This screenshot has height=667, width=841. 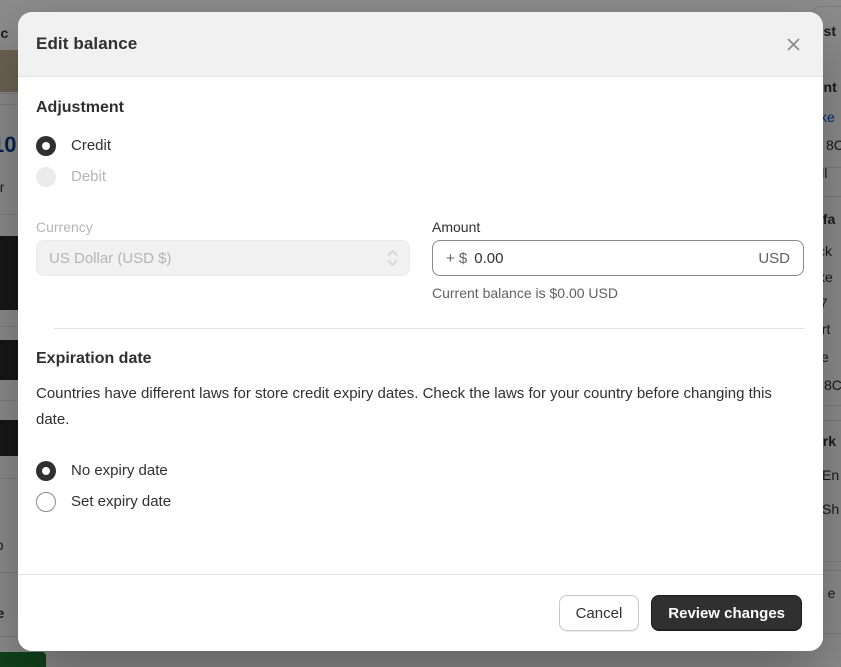 I want to click on currency-field: Currency US Dollar (USD $), so click(x=223, y=260).